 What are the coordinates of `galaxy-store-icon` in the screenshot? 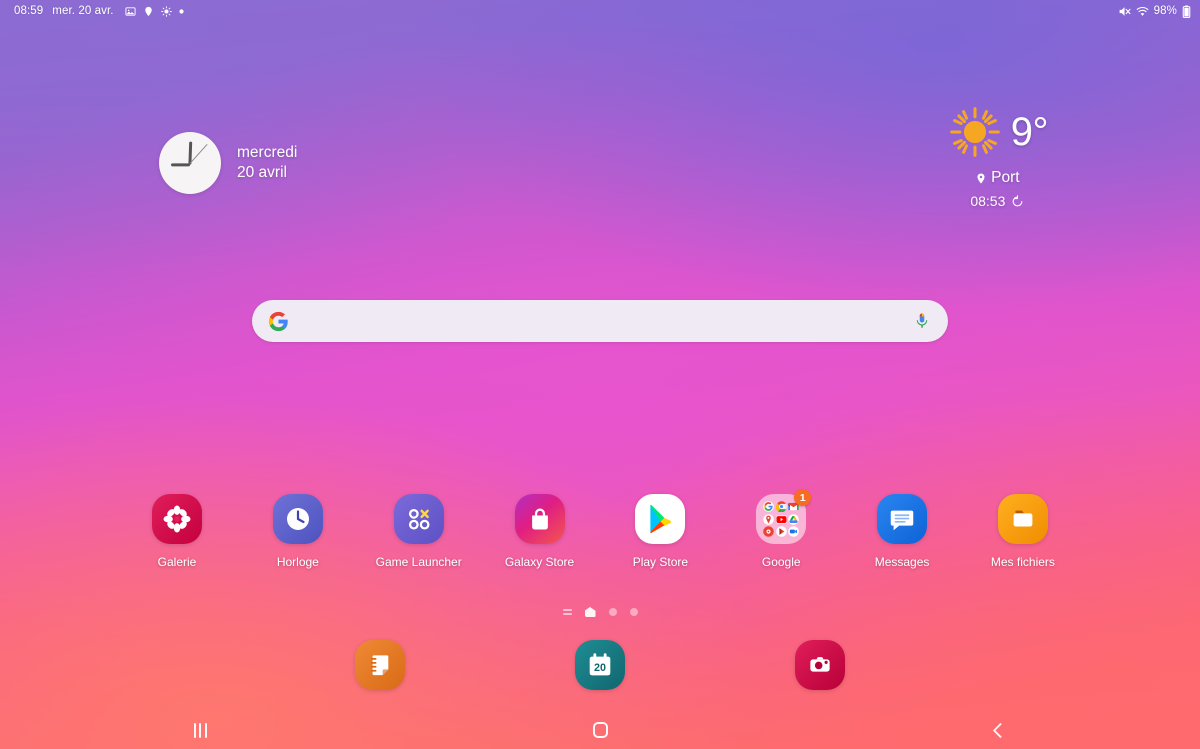 It's located at (539, 519).